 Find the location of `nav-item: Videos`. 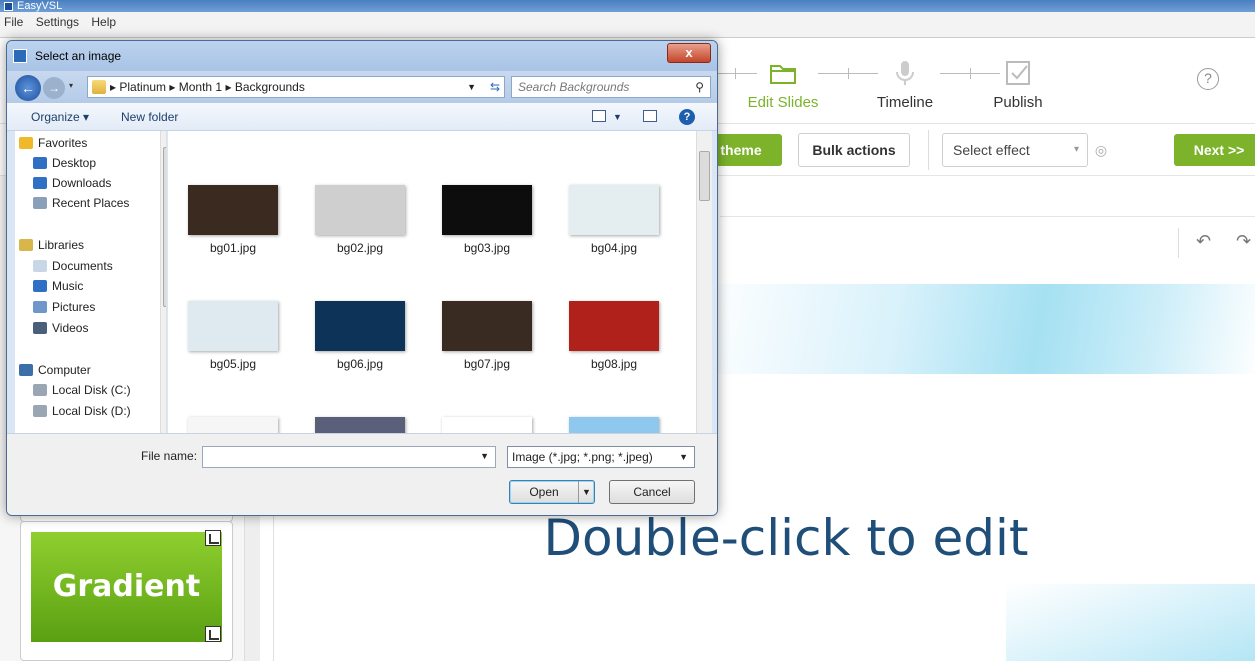

nav-item: Videos is located at coordinates (60, 328).